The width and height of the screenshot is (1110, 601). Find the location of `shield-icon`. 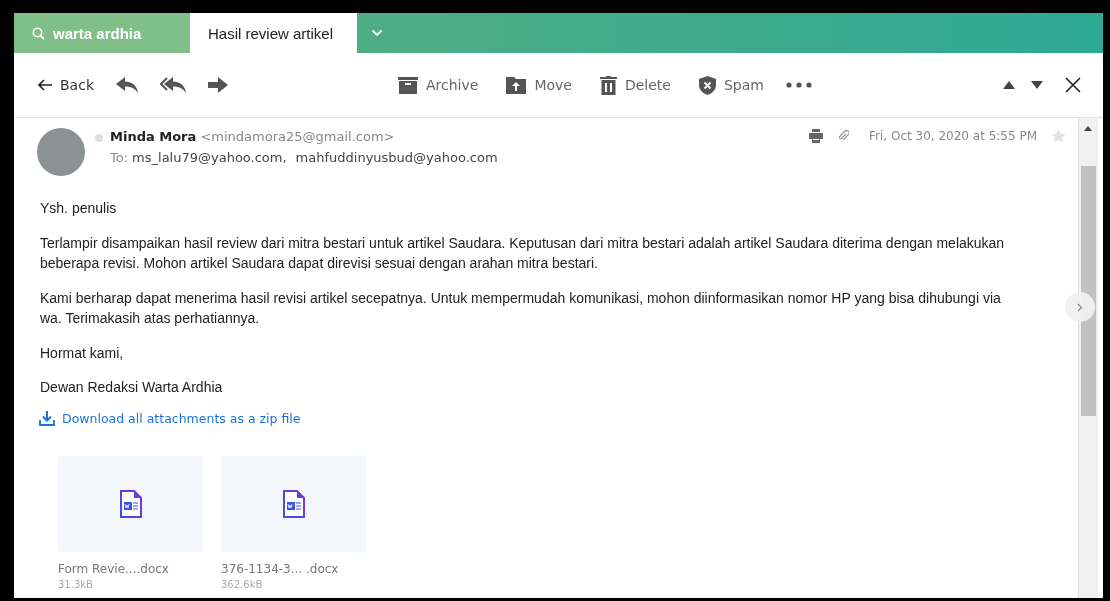

shield-icon is located at coordinates (707, 85).